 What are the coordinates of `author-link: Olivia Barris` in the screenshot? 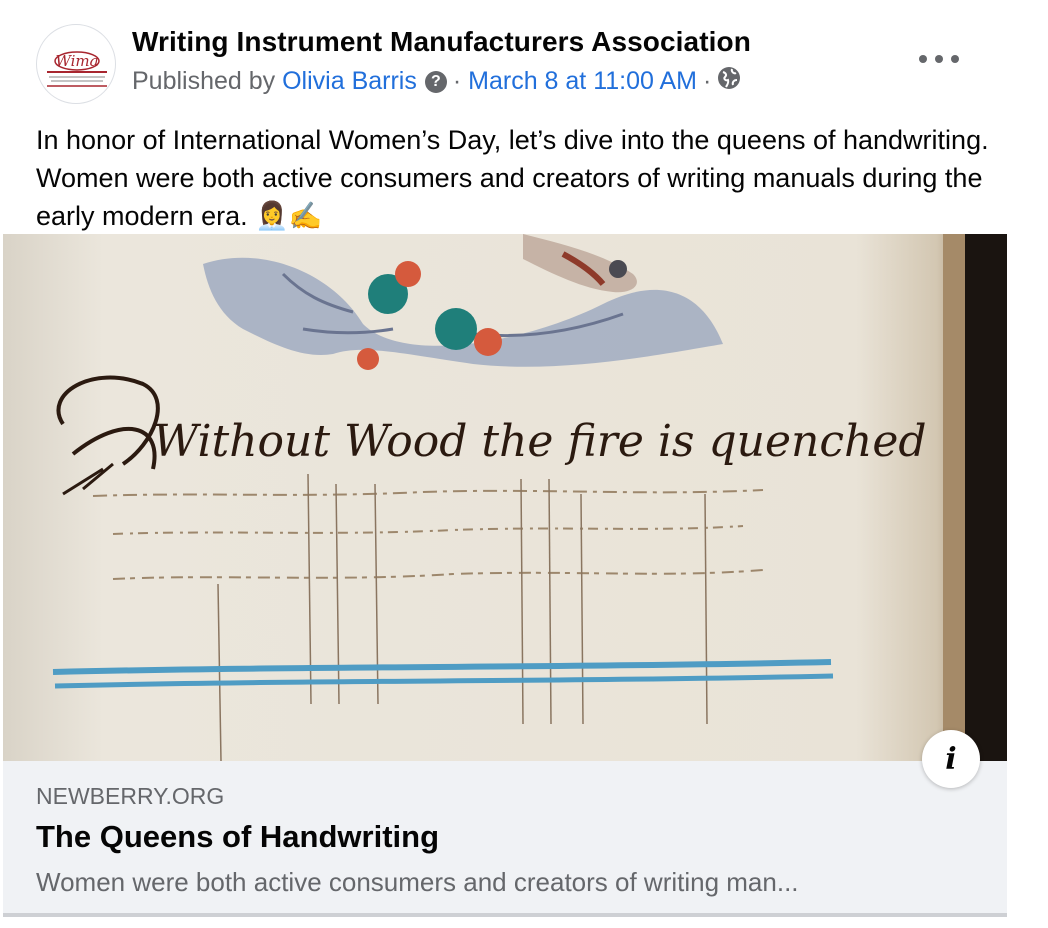 It's located at (349, 81).